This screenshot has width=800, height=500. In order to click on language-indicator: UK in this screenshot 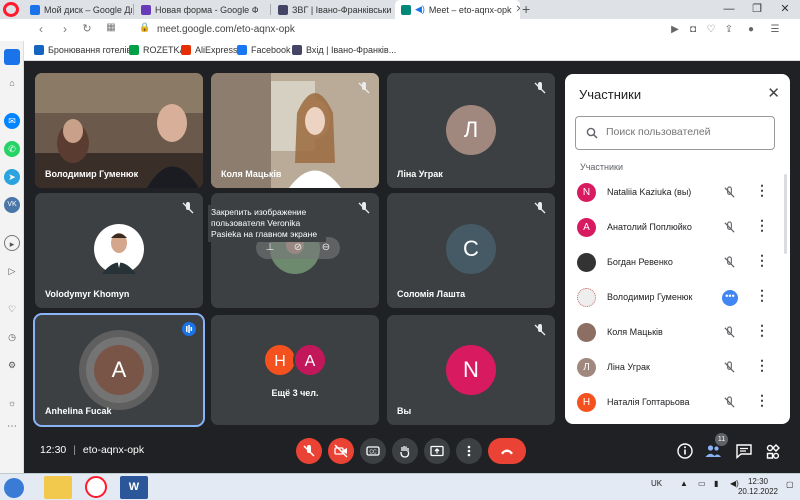, I will do `click(656, 483)`.